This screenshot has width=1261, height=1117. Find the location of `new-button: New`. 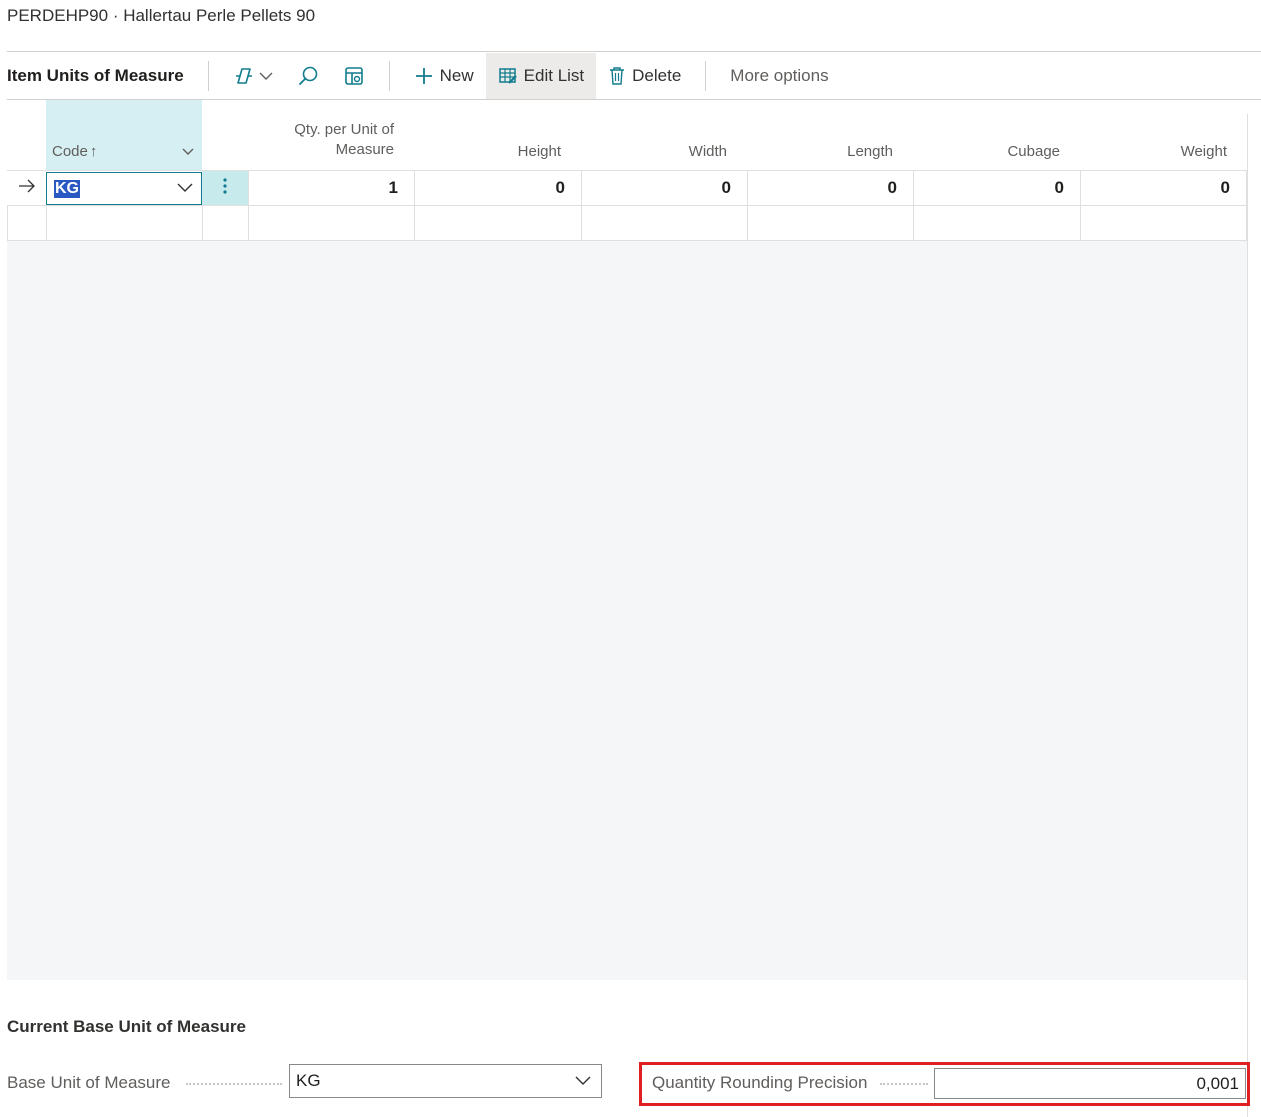

new-button: New is located at coordinates (444, 76).